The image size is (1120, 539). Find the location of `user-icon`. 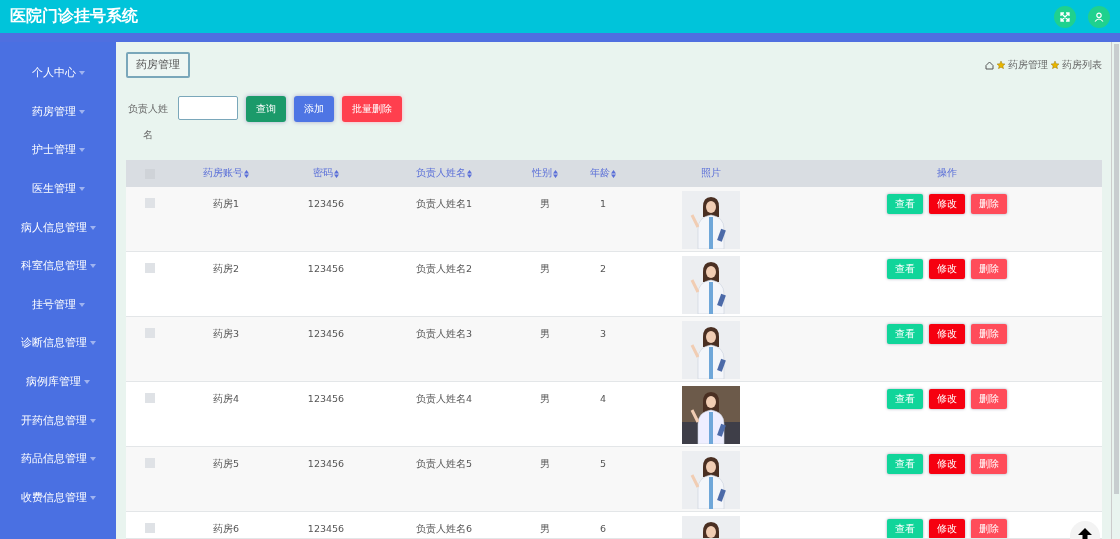

user-icon is located at coordinates (1099, 16).